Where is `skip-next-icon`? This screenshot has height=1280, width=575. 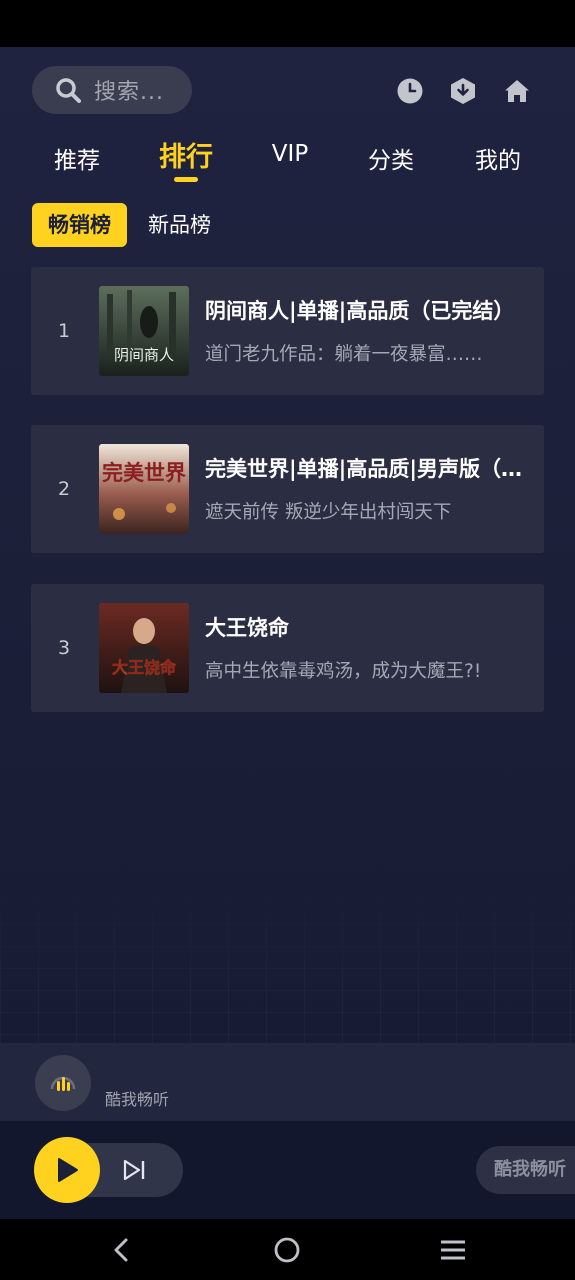 skip-next-icon is located at coordinates (134, 1170).